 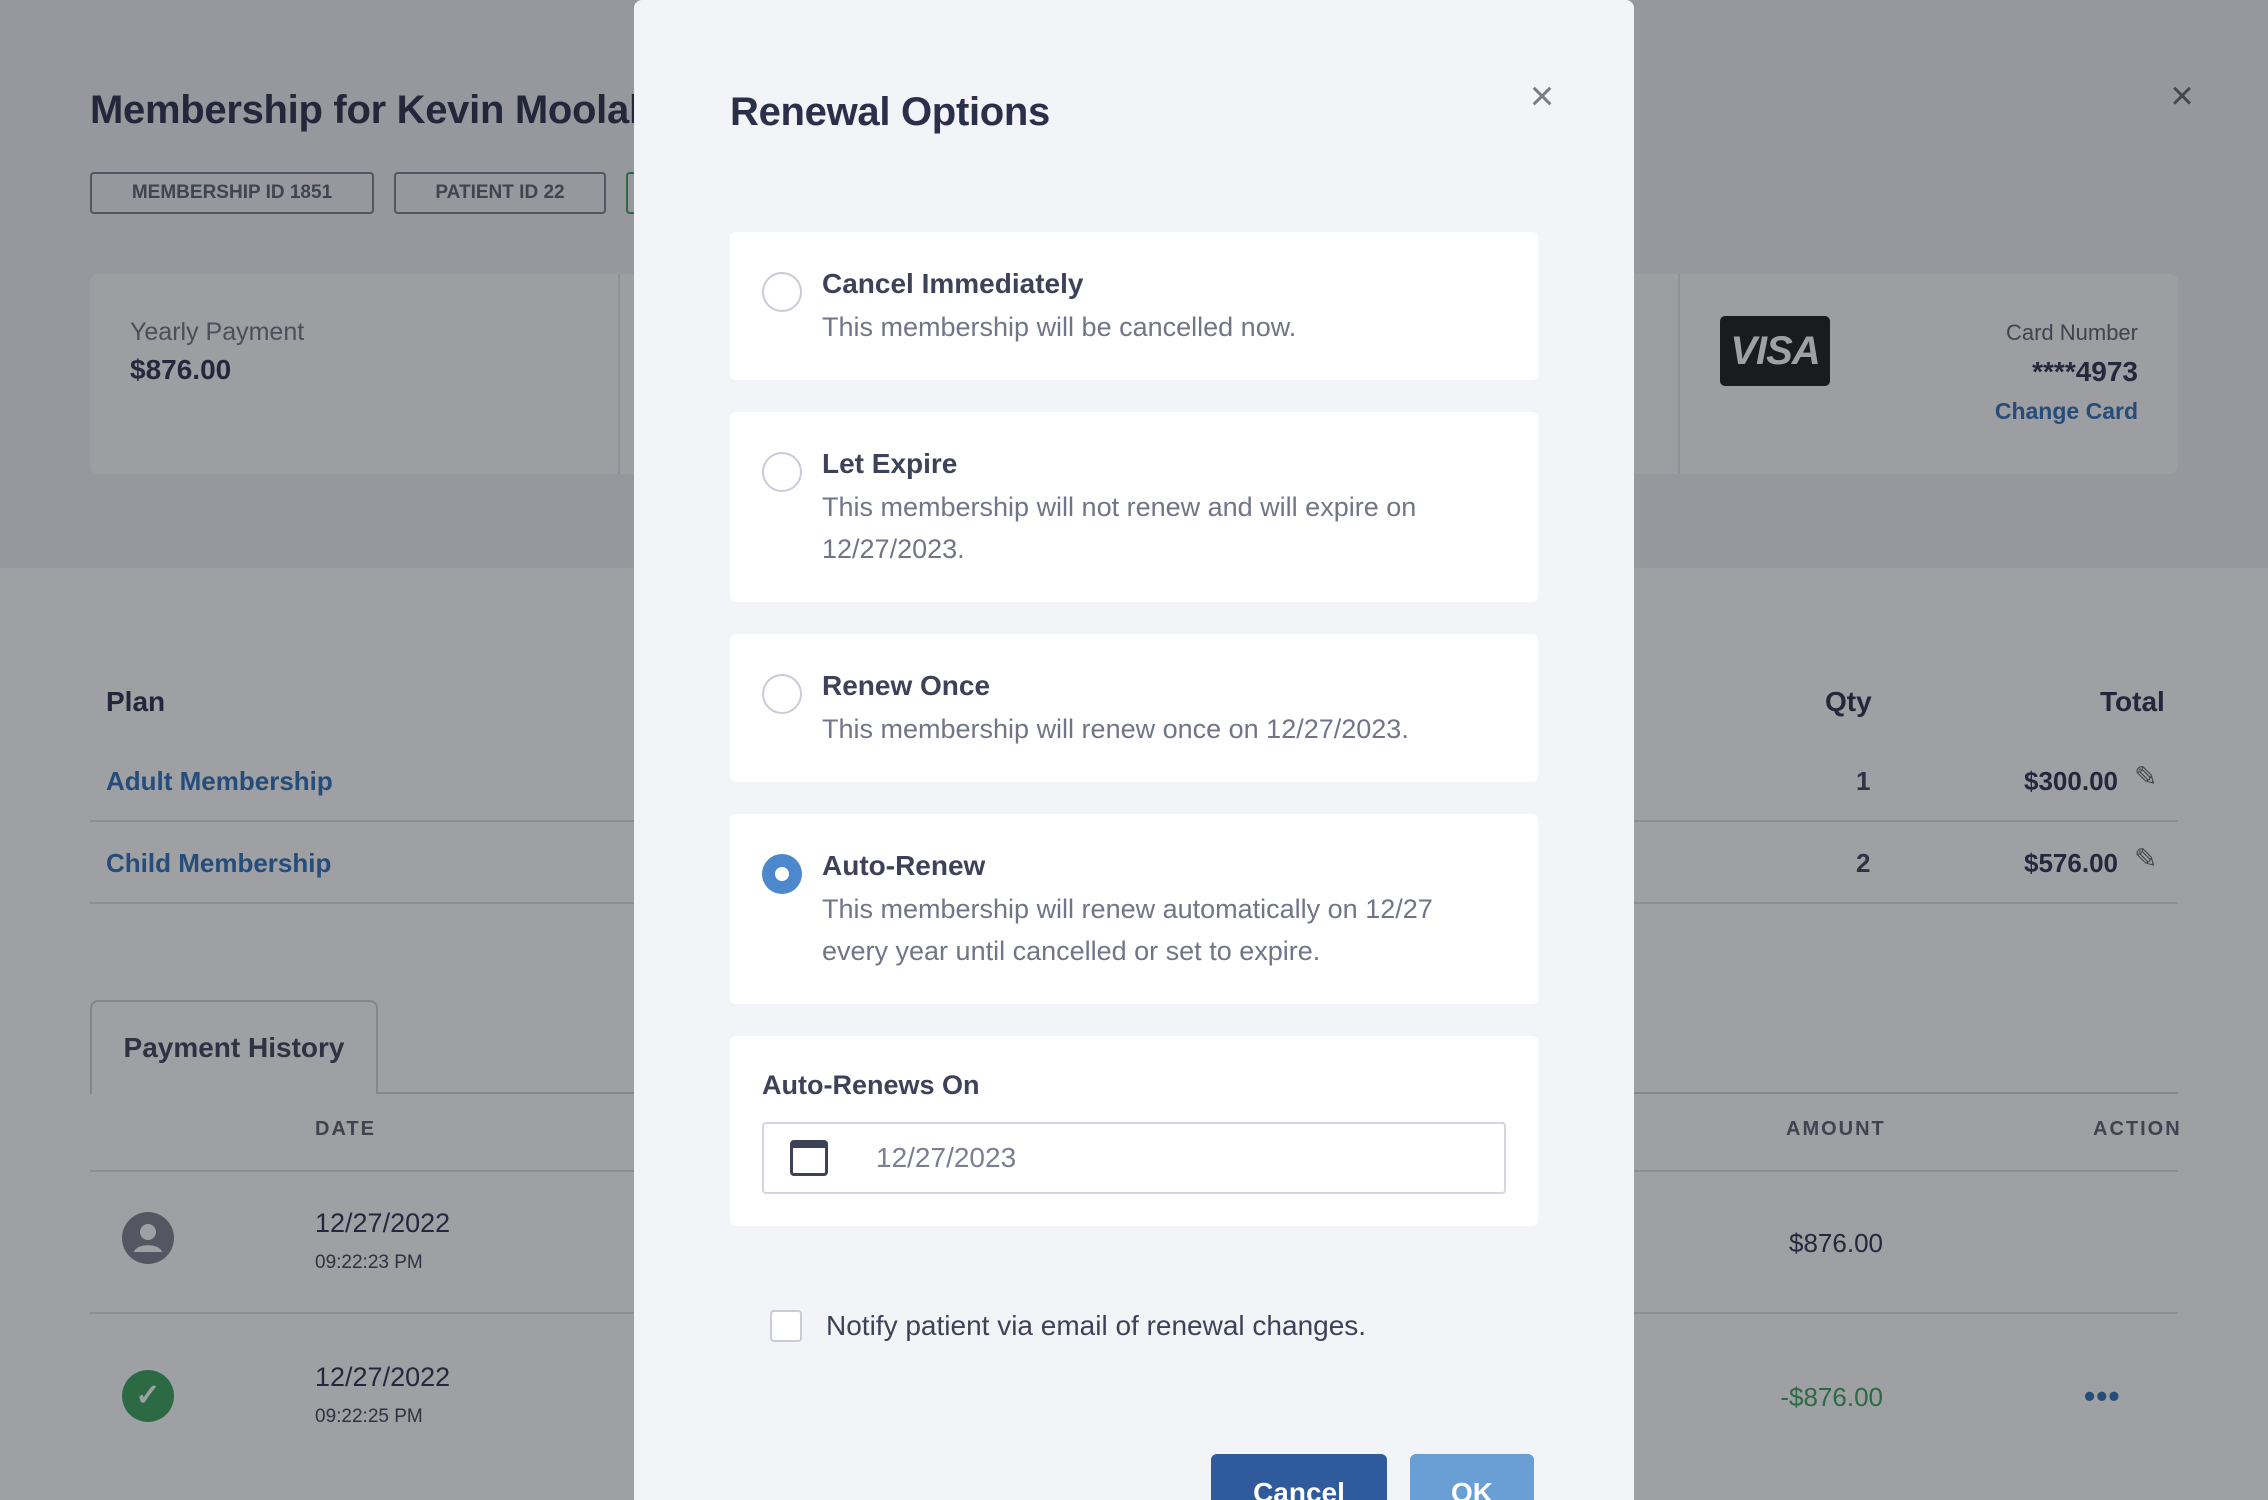 What do you see at coordinates (809, 1158) in the screenshot?
I see `calendar-icon` at bounding box center [809, 1158].